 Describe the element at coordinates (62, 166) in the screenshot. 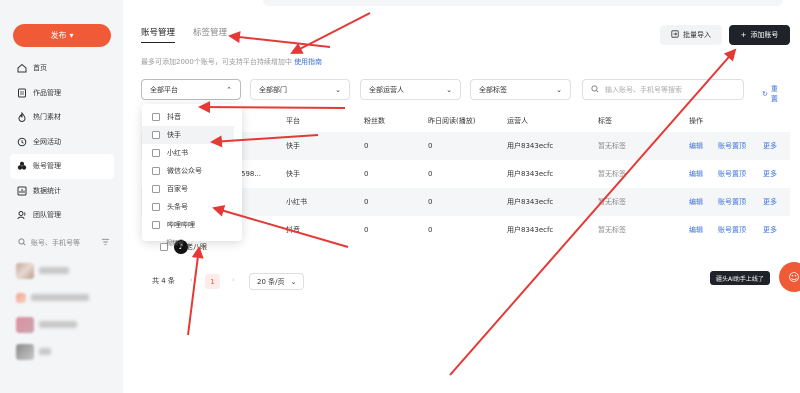

I see `sidebar-item-accounts: 账号管理` at that location.